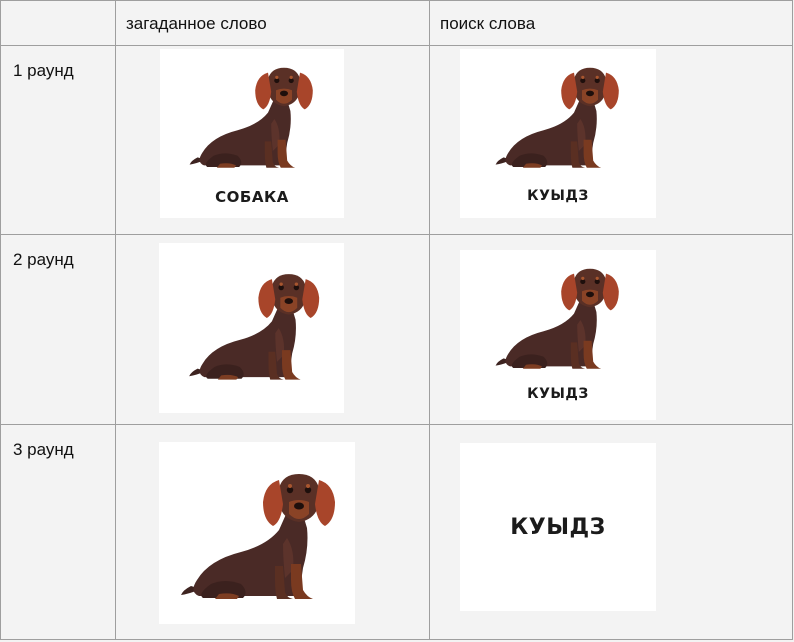  What do you see at coordinates (611, 23) in the screenshot?
I see `header-cell-word-search: поиск слова` at bounding box center [611, 23].